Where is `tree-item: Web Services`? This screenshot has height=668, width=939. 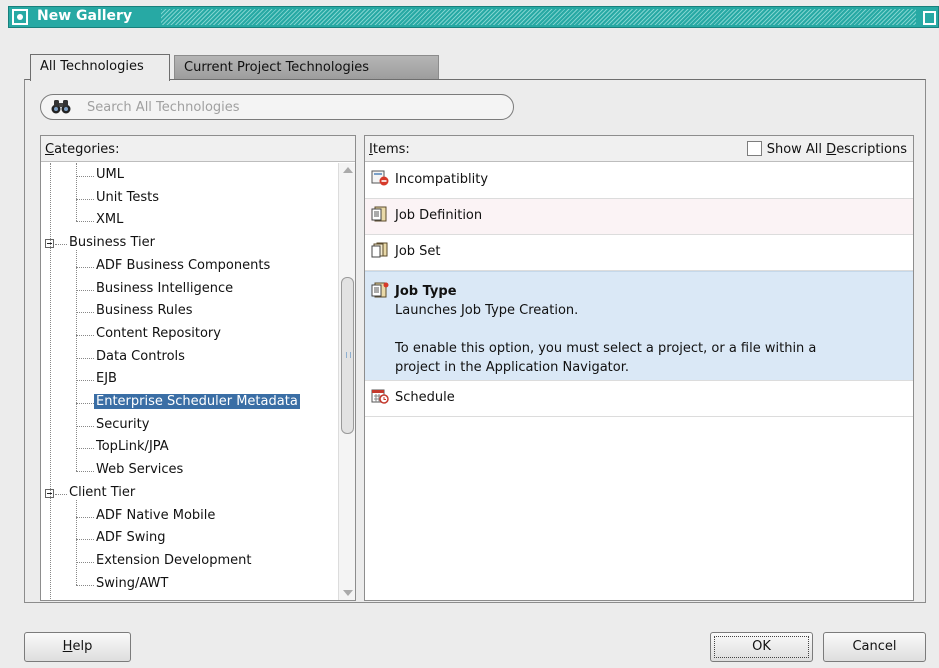
tree-item: Web Services is located at coordinates (139, 471).